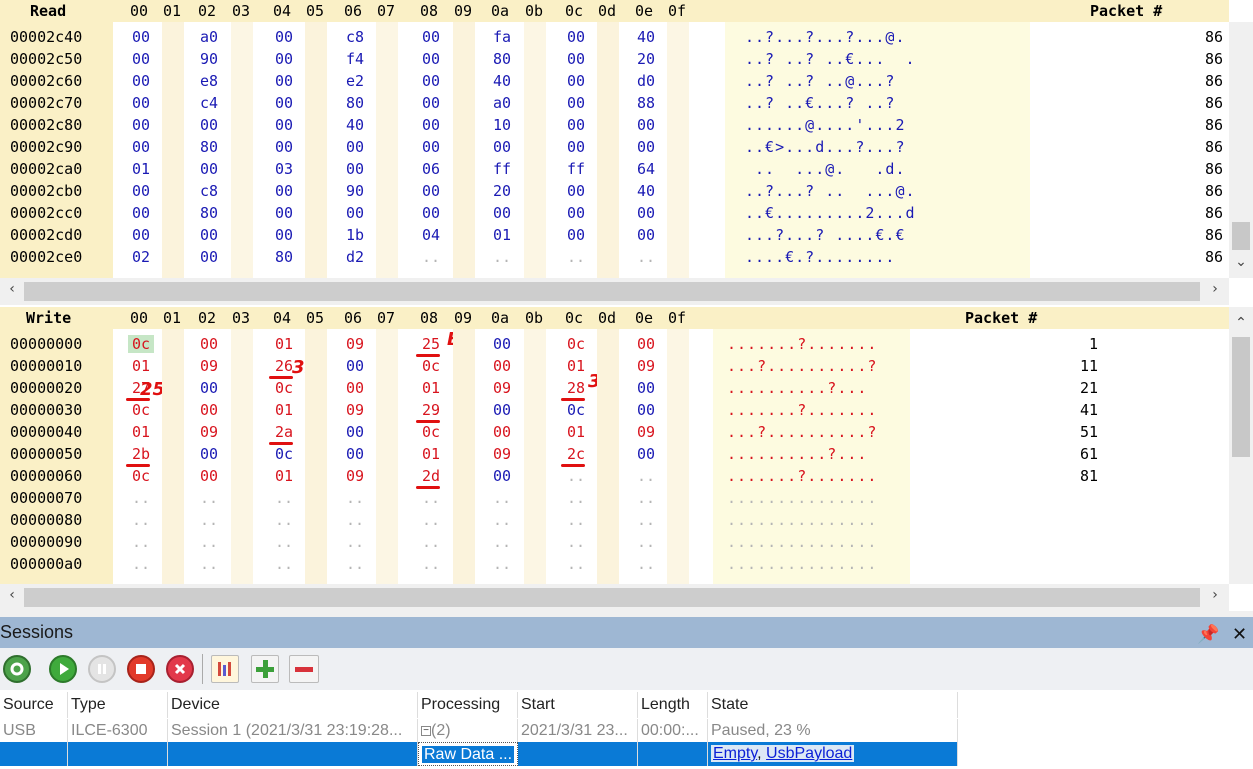 The height and width of the screenshot is (769, 1253). What do you see at coordinates (578, 705) in the screenshot?
I see `col-start: Start` at bounding box center [578, 705].